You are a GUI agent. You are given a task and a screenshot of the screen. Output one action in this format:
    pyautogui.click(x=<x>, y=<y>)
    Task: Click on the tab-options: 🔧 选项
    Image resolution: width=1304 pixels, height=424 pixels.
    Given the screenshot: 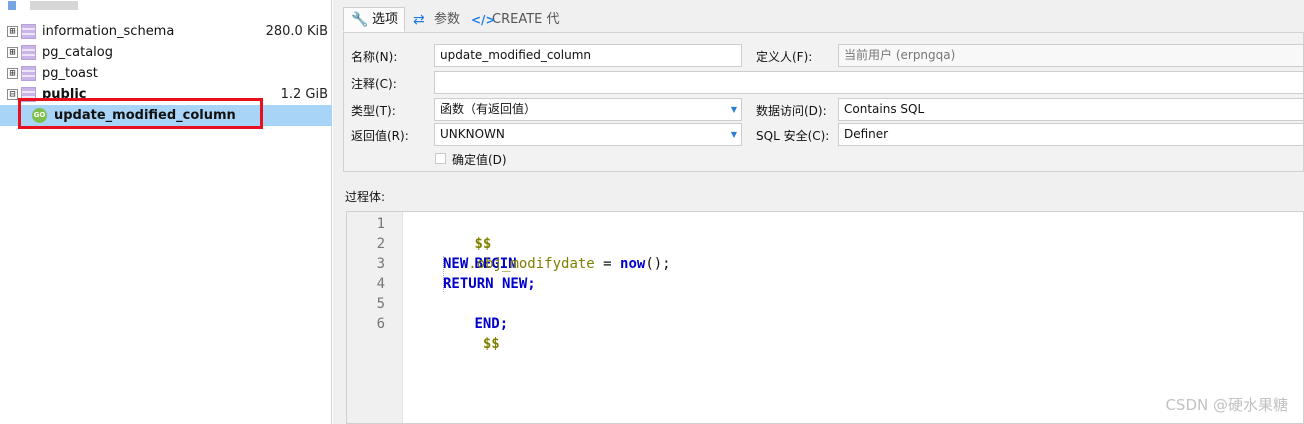 What is the action you would take?
    pyautogui.click(x=374, y=19)
    